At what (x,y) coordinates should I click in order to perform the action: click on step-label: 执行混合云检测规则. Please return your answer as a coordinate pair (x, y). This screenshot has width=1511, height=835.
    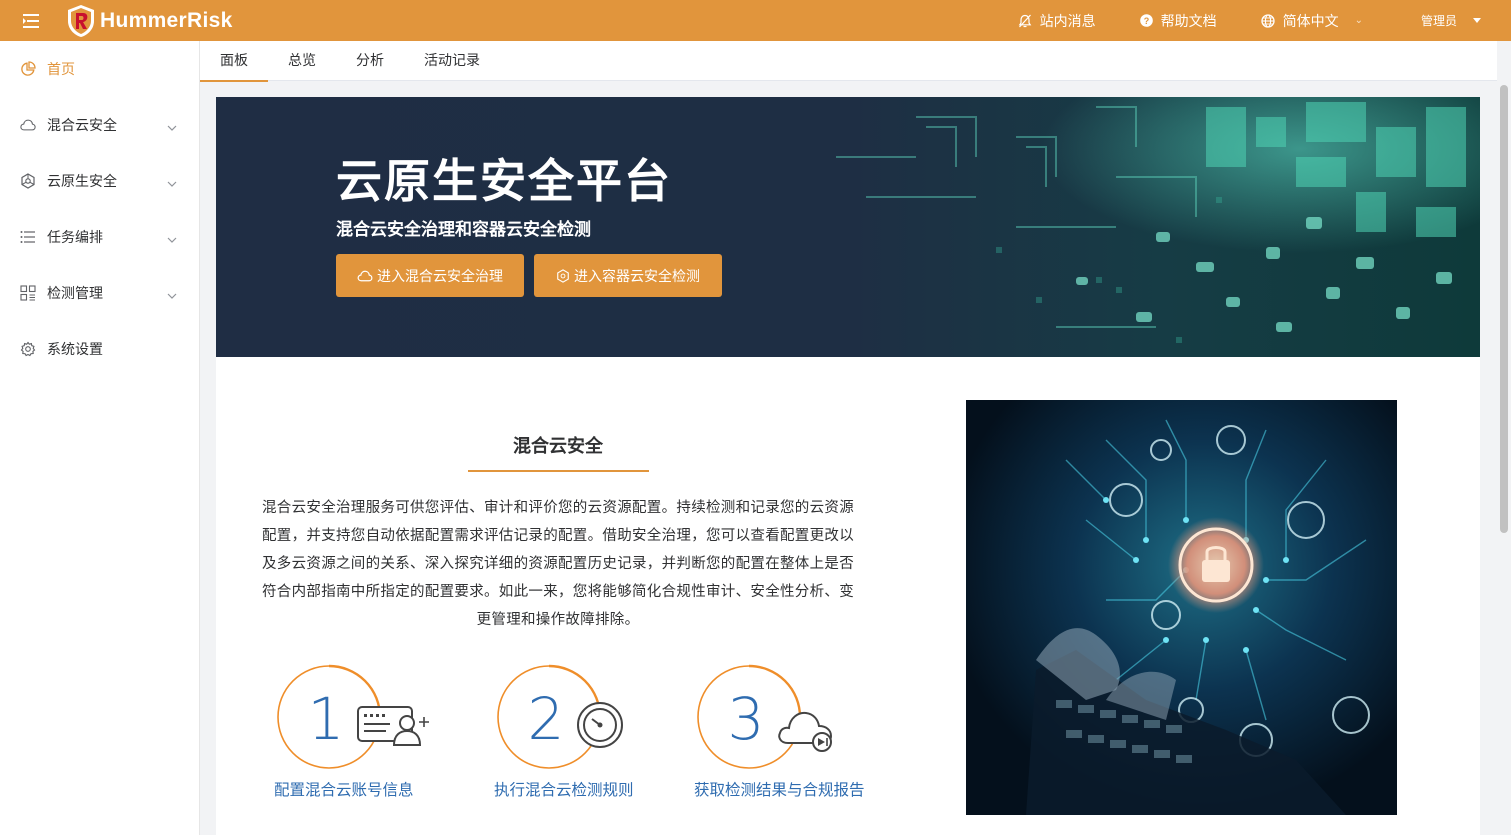
    Looking at the image, I should click on (564, 790).